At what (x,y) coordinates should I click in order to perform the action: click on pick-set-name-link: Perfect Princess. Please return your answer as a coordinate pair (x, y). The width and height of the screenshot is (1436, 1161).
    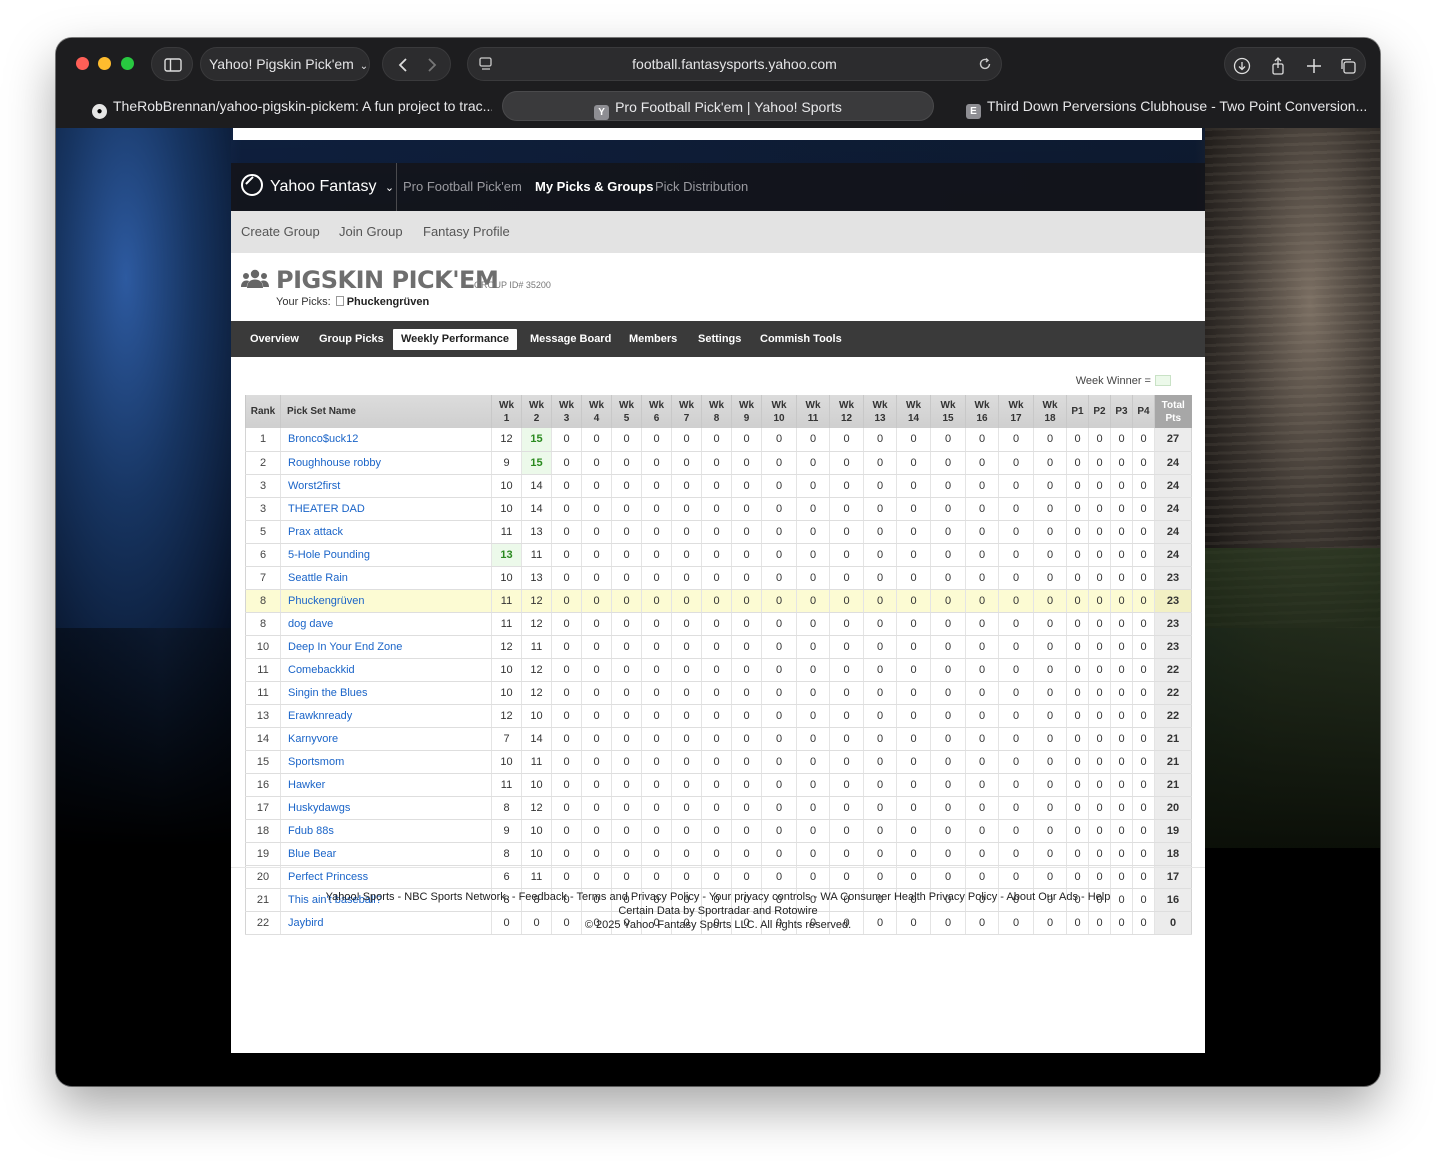
    Looking at the image, I should click on (386, 877).